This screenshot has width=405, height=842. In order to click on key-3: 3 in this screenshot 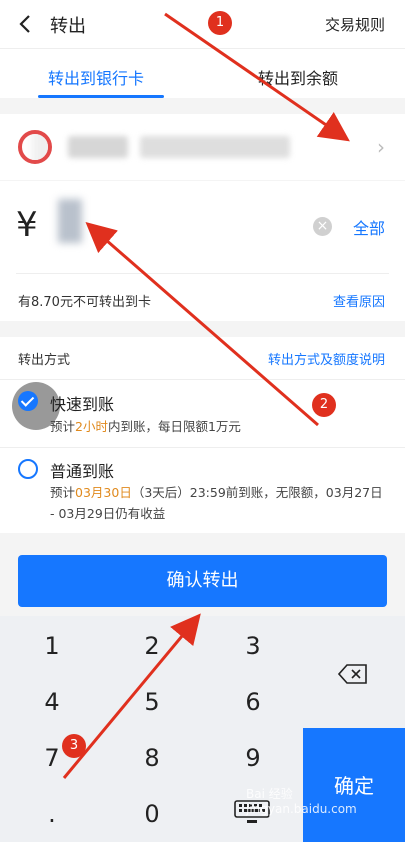, I will do `click(253, 646)`.